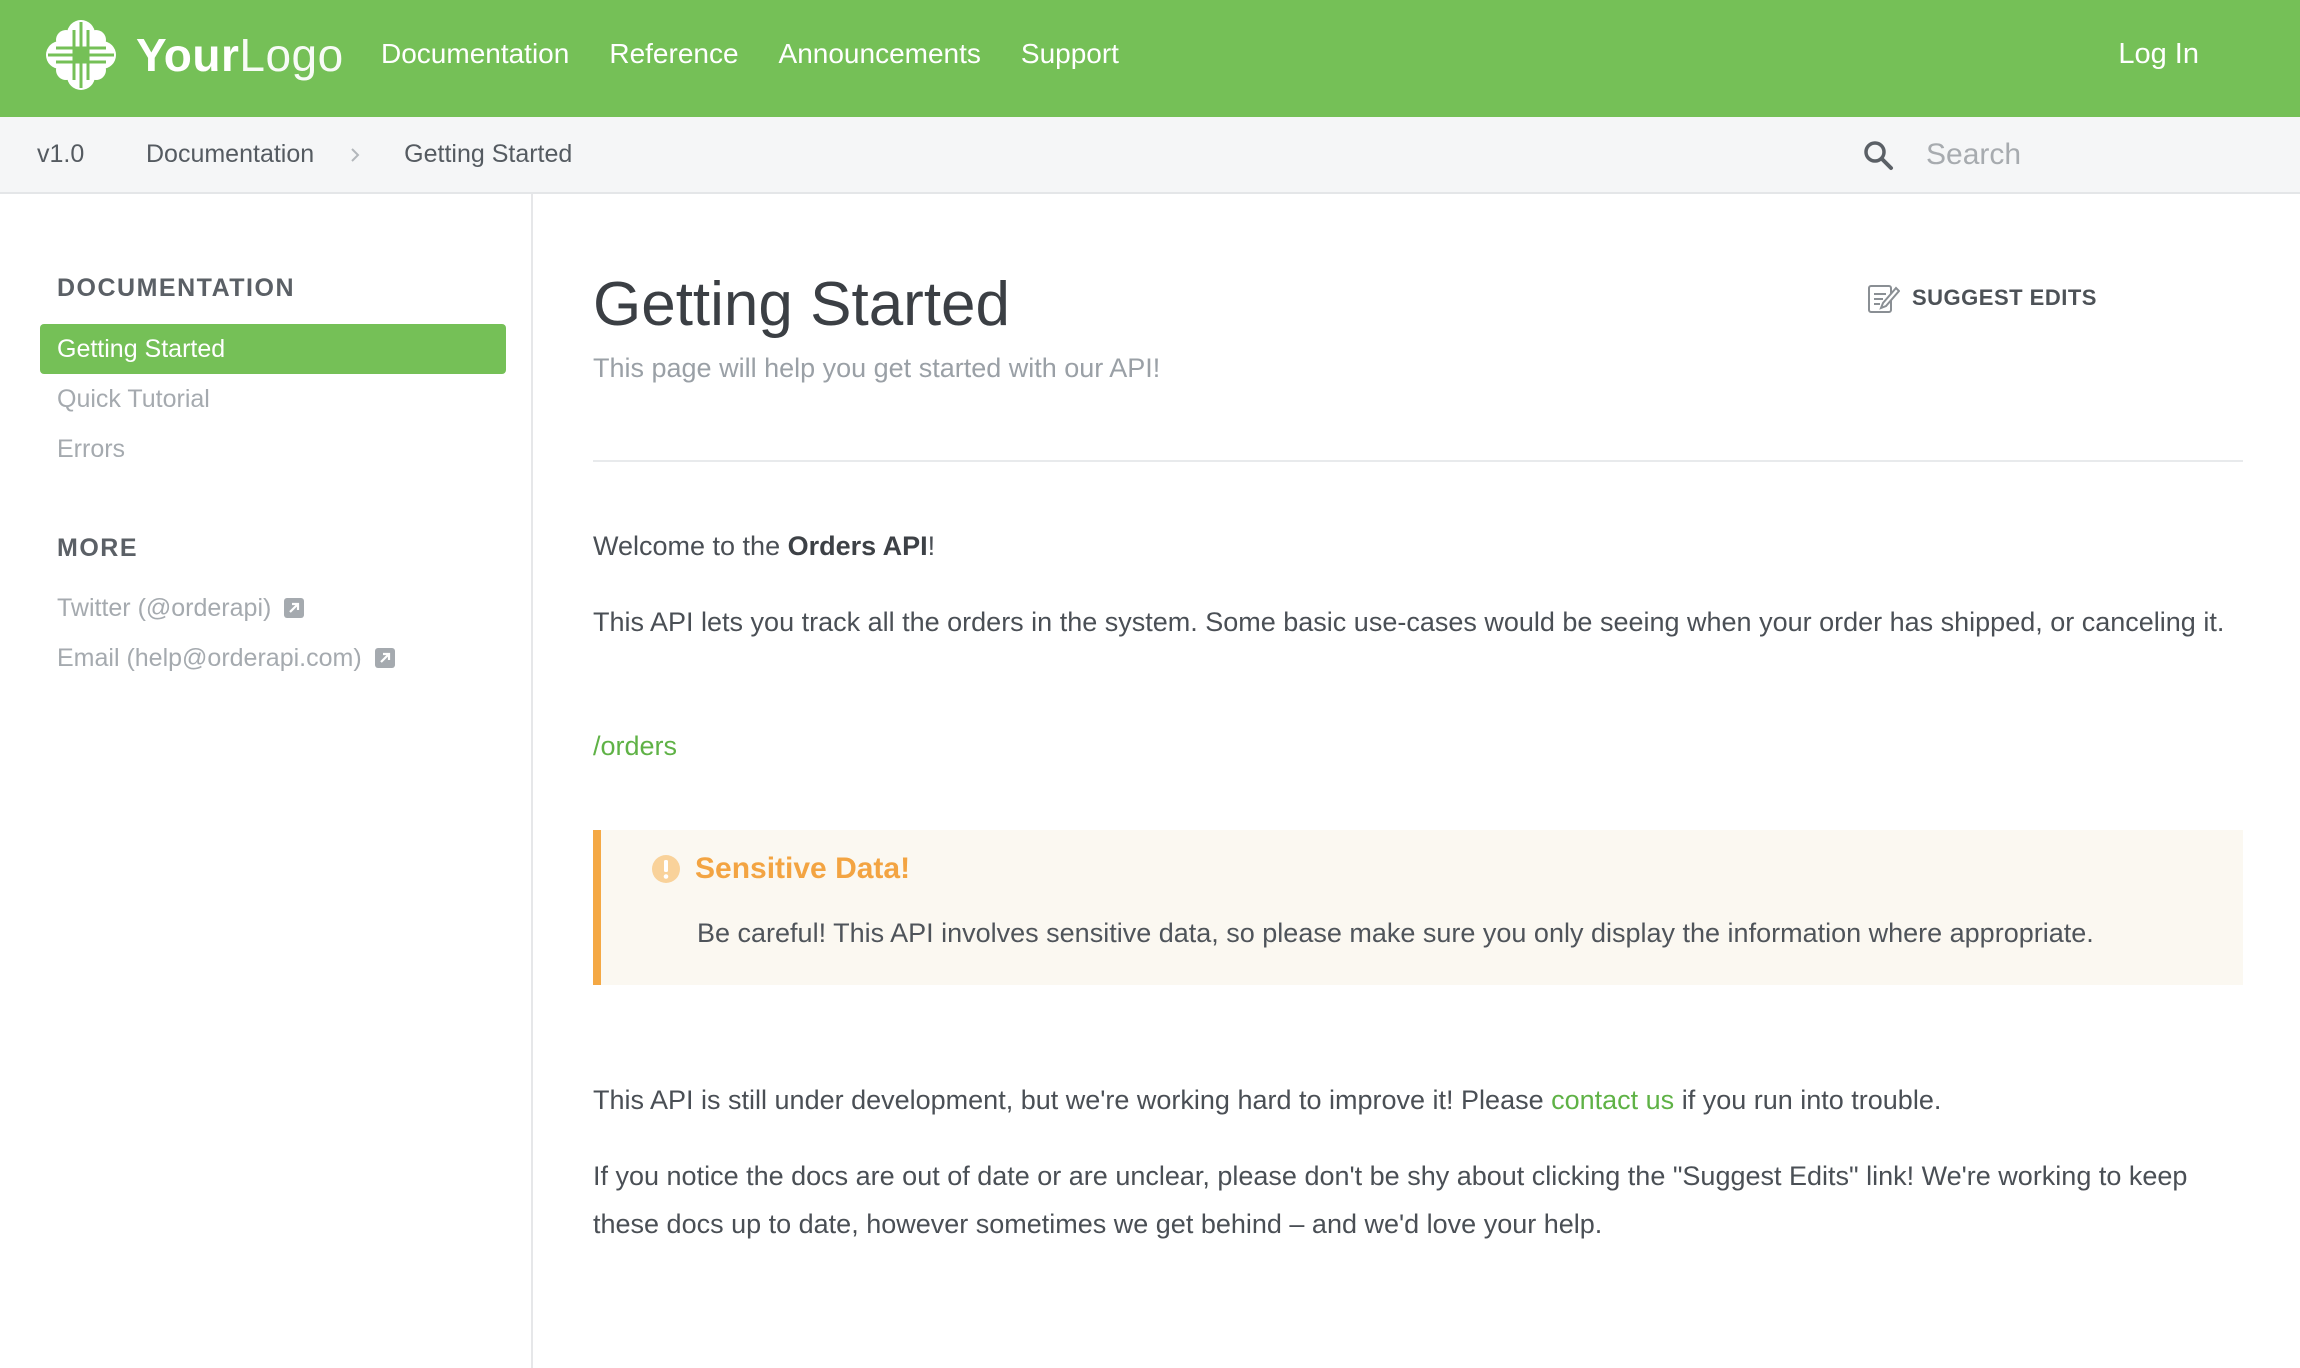  I want to click on welcome-paragraph: Welcome to the Orders API!, so click(1418, 546).